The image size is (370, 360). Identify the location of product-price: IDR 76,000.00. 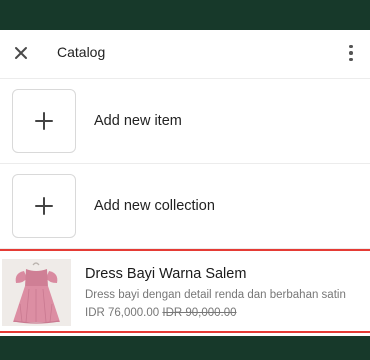
(122, 313).